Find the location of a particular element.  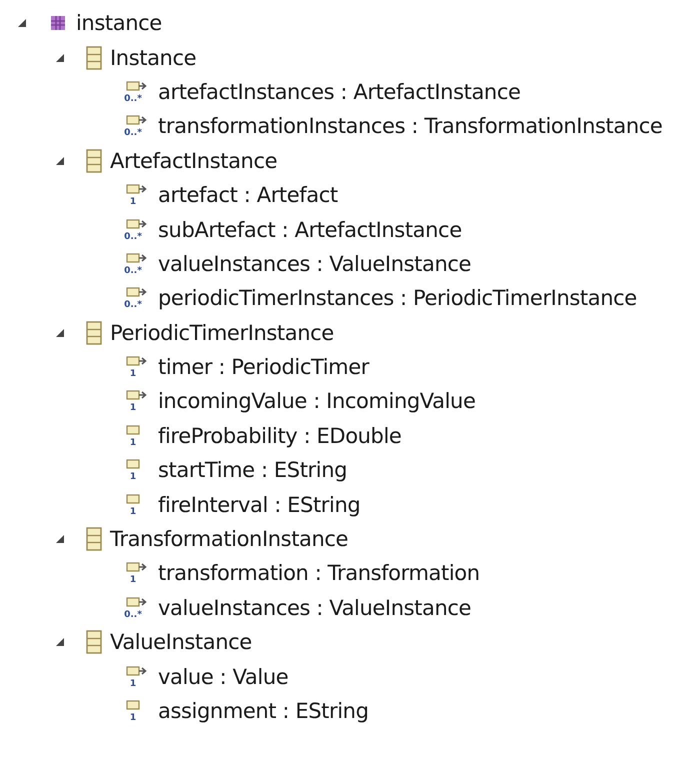

tree-item-label: incomingValue : IncomingValue is located at coordinates (317, 401).